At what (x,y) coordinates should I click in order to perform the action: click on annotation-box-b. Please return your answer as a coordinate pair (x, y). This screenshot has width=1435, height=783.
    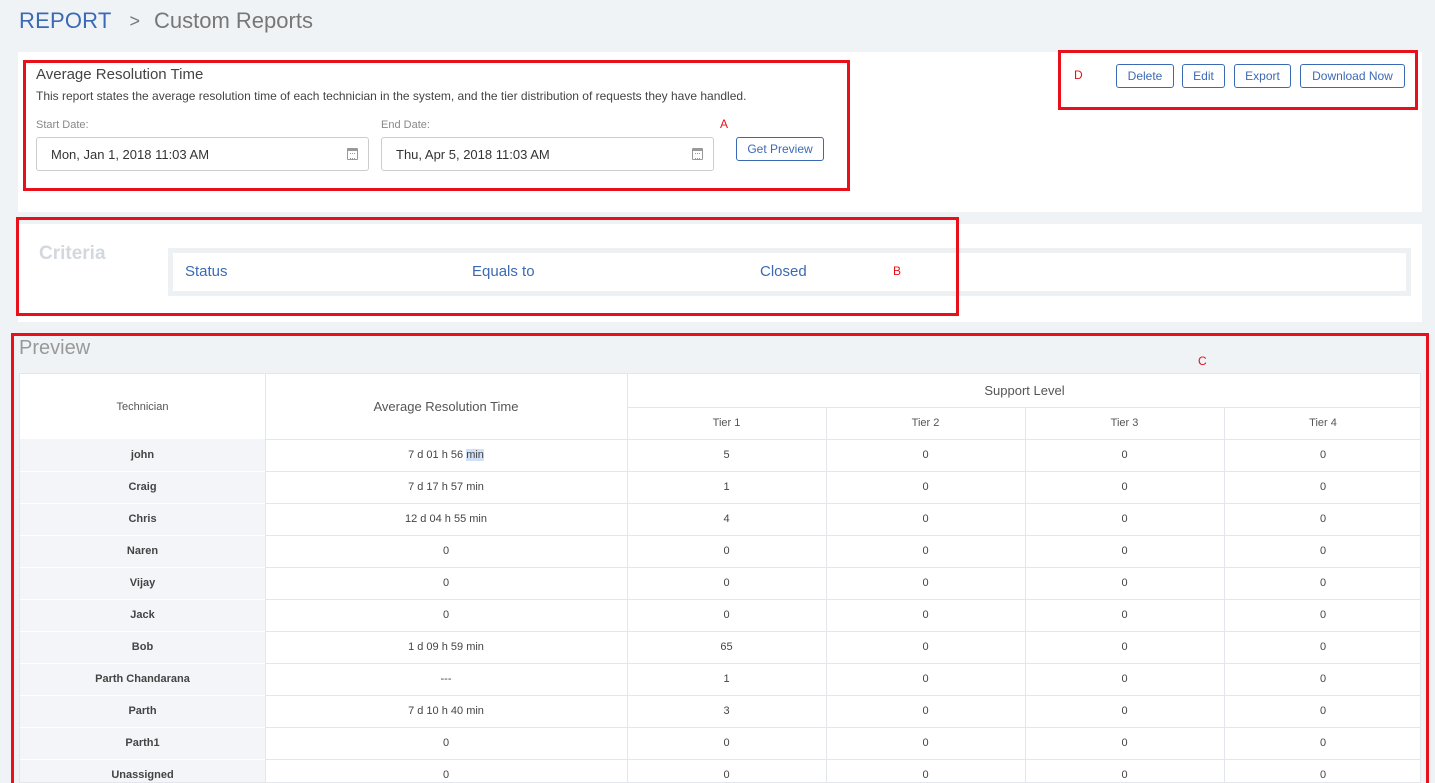
    Looking at the image, I should click on (487, 266).